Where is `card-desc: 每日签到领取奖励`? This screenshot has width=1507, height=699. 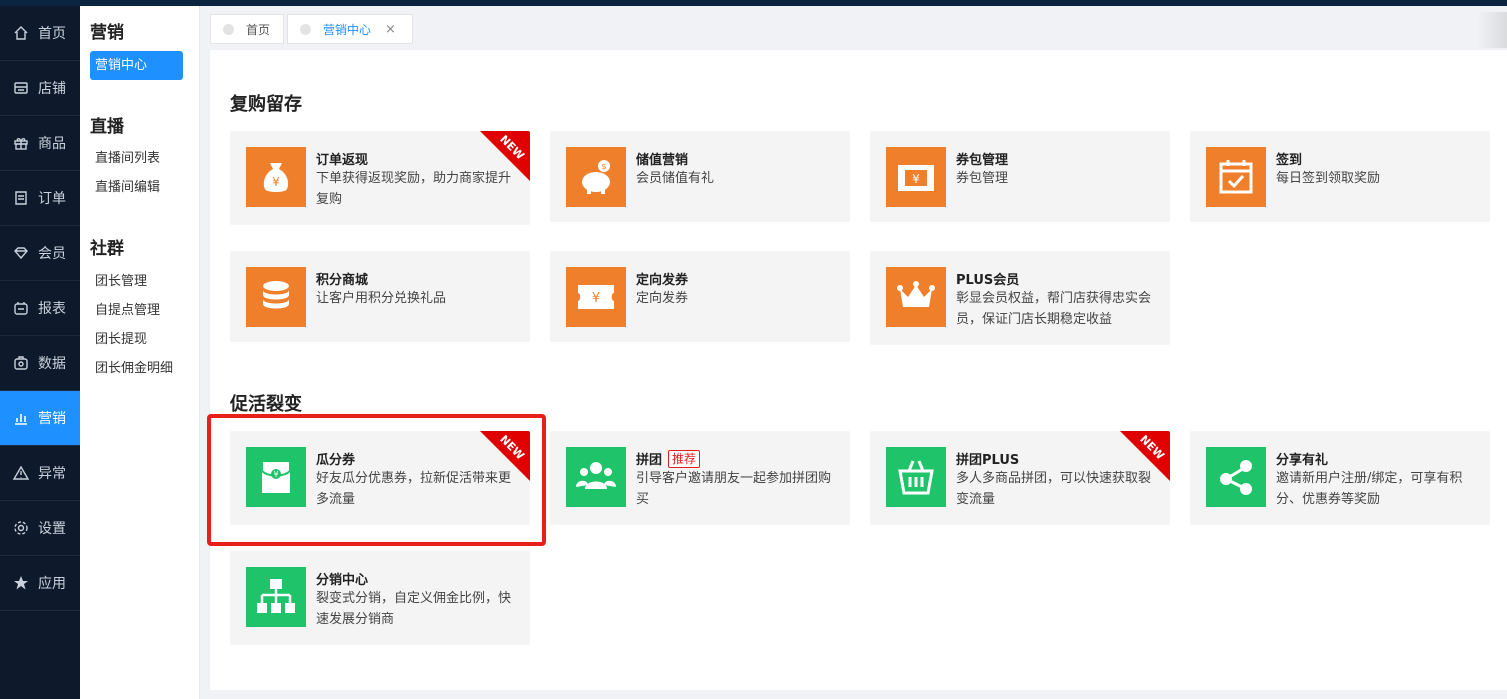
card-desc: 每日签到领取奖励 is located at coordinates (1328, 178).